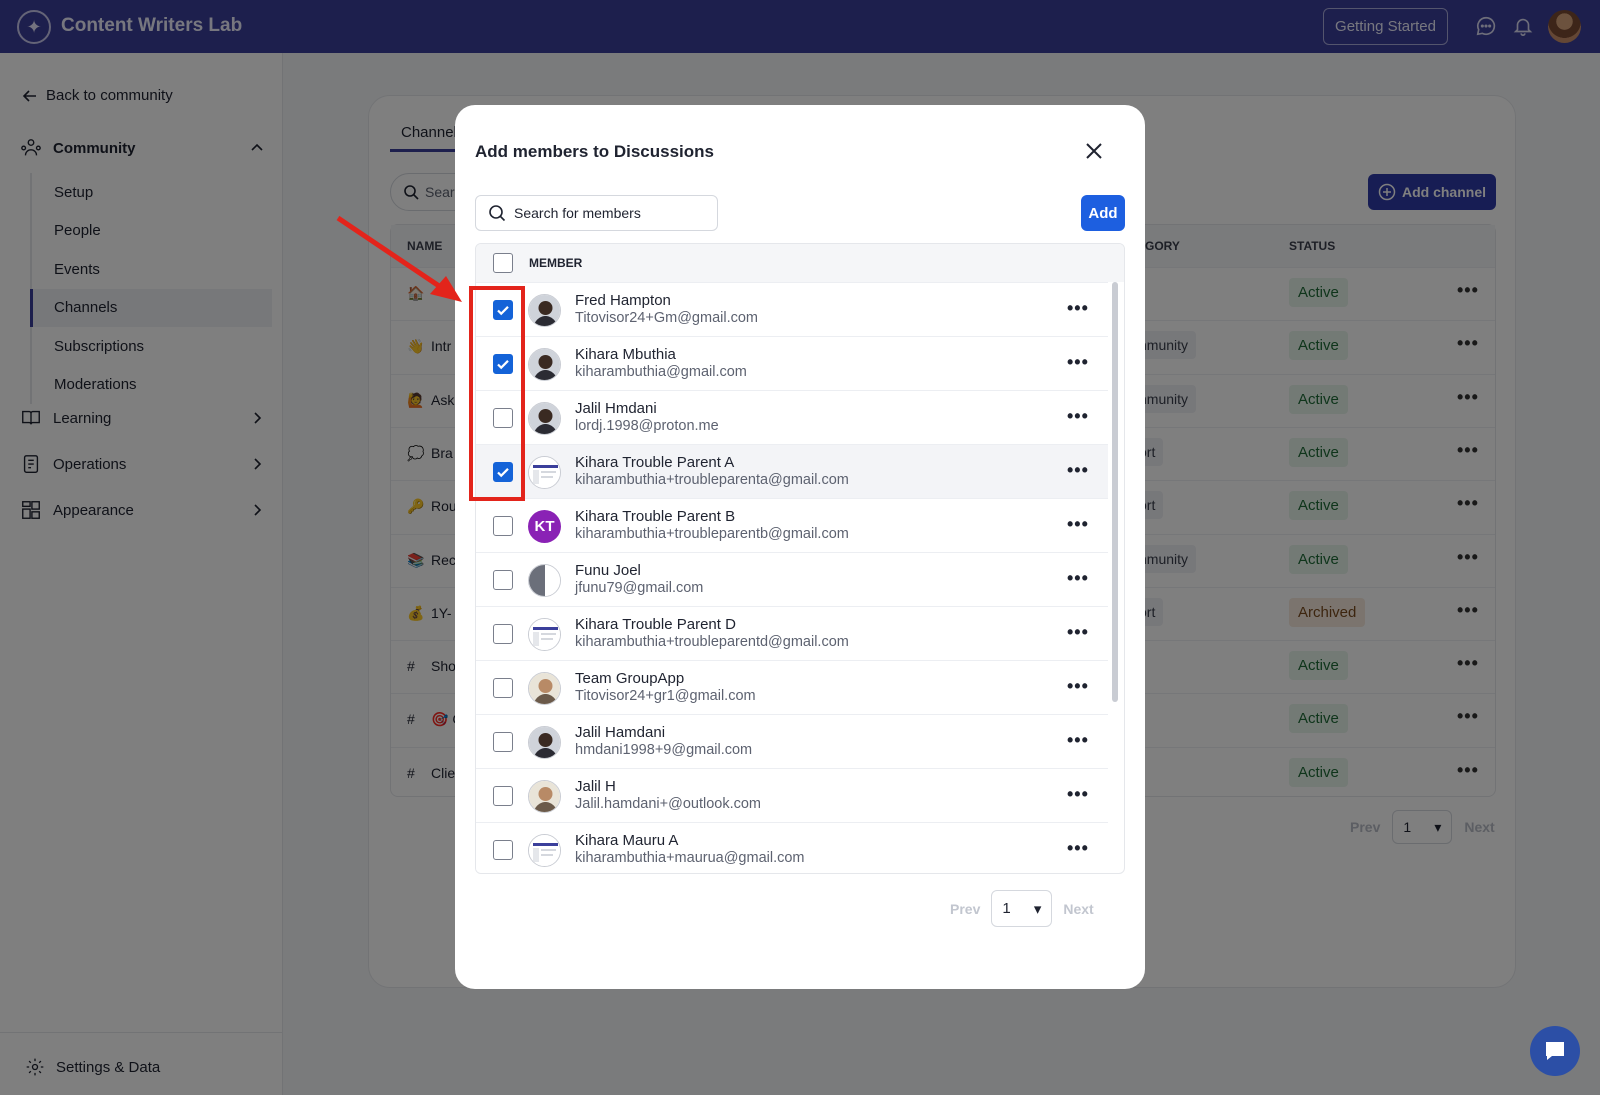  I want to click on member-table-header: MEMBER, so click(800, 263).